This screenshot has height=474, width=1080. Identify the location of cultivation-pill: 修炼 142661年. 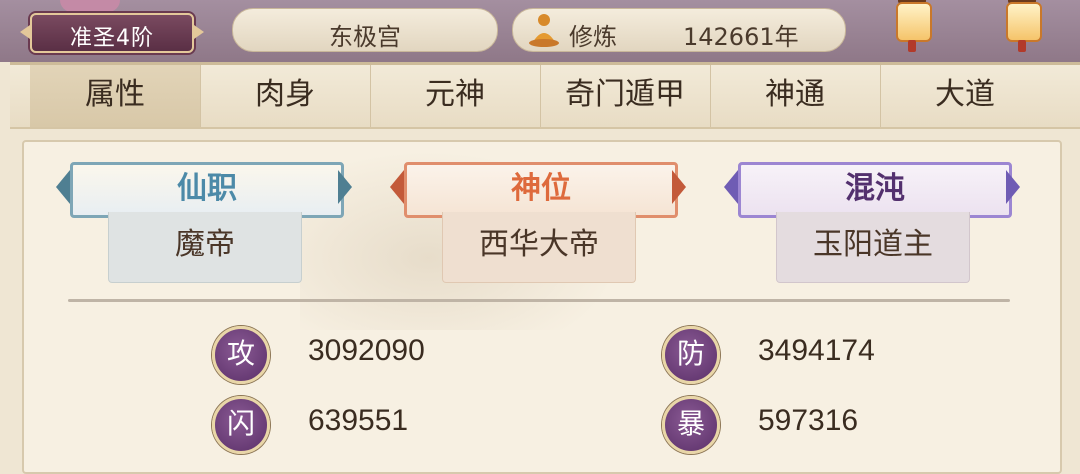
(679, 30).